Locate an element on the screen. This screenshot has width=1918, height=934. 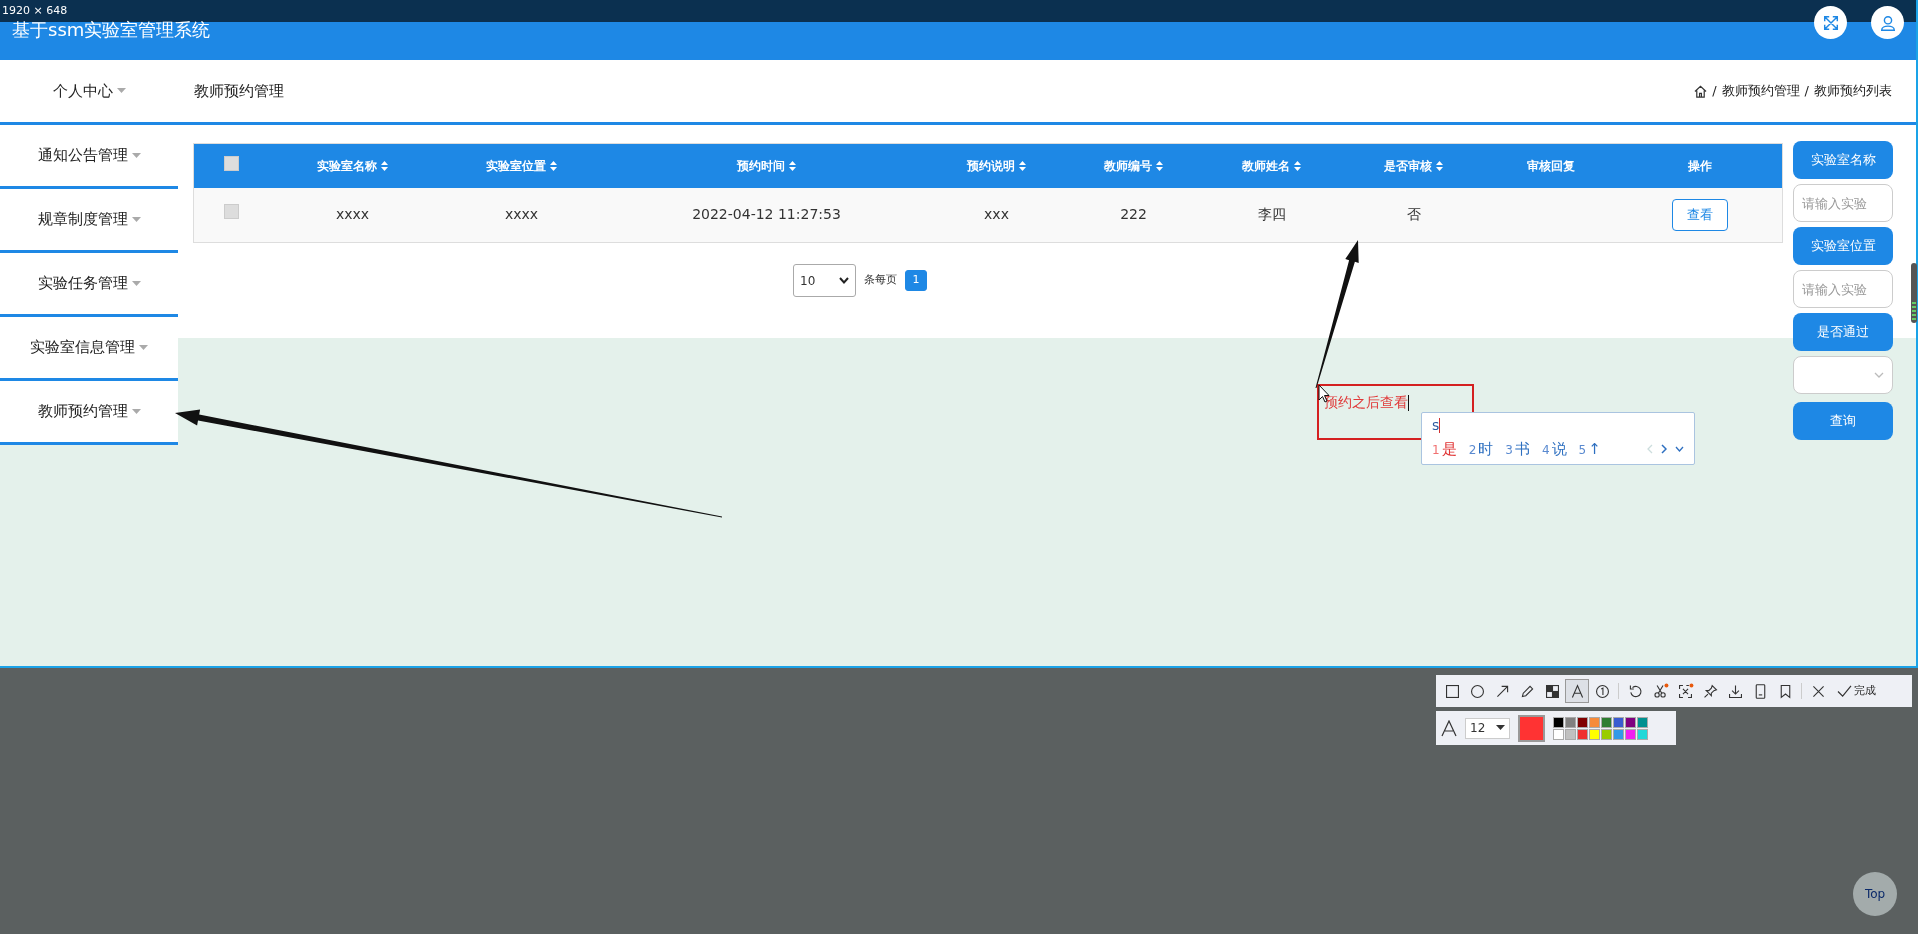
column-header: 教师姓名 is located at coordinates (1266, 165).